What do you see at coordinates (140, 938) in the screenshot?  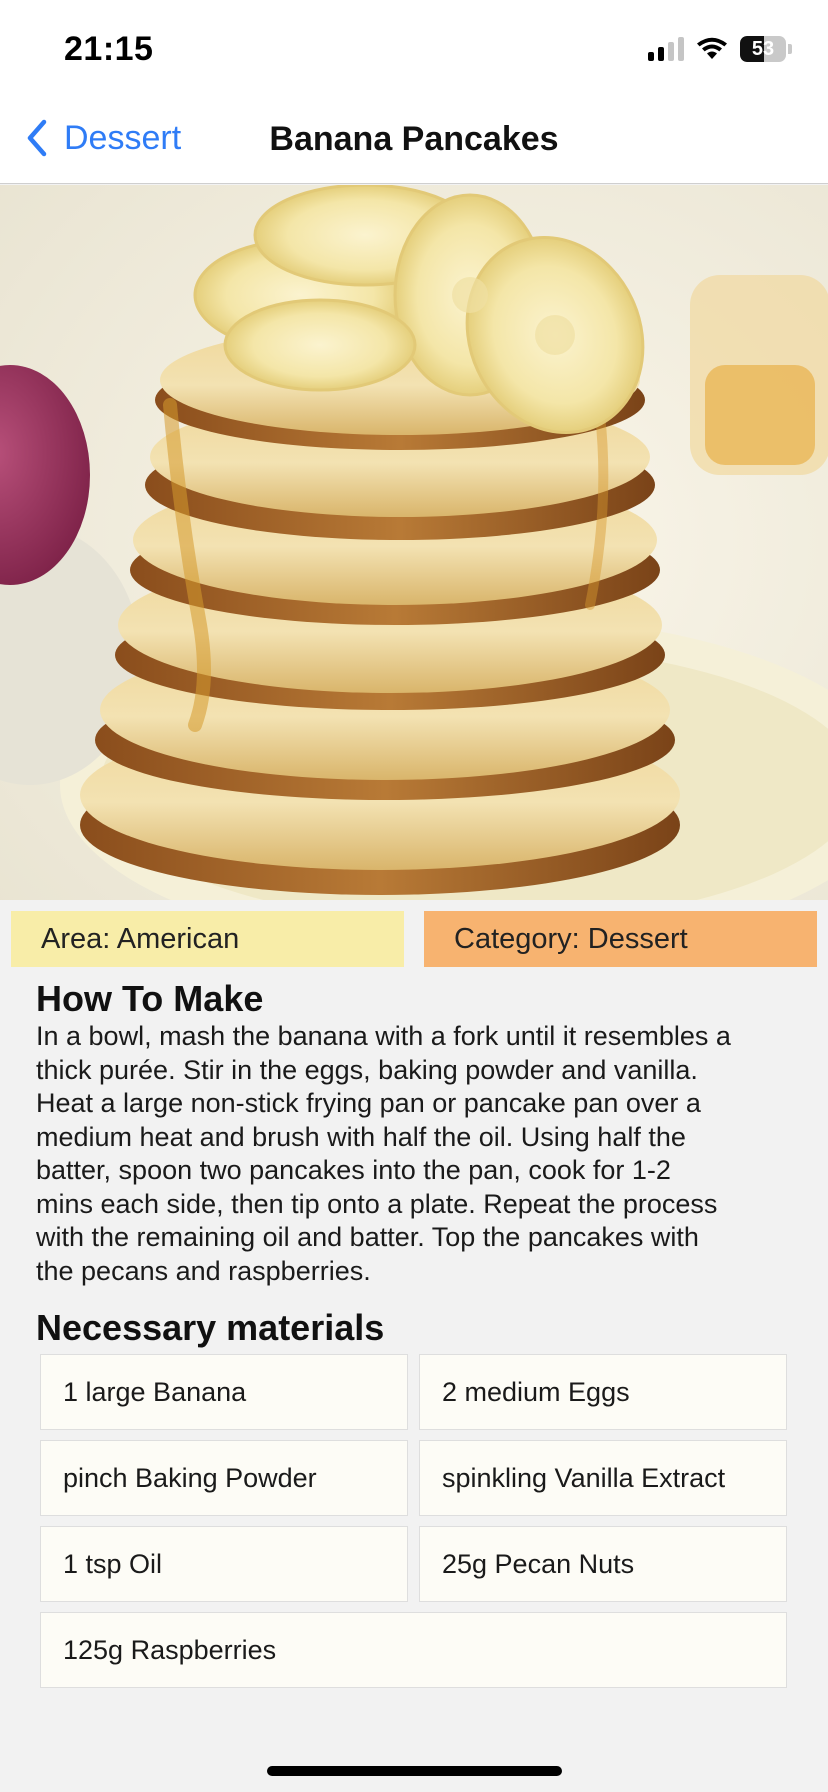 I see `area-tag-label: Area: American` at bounding box center [140, 938].